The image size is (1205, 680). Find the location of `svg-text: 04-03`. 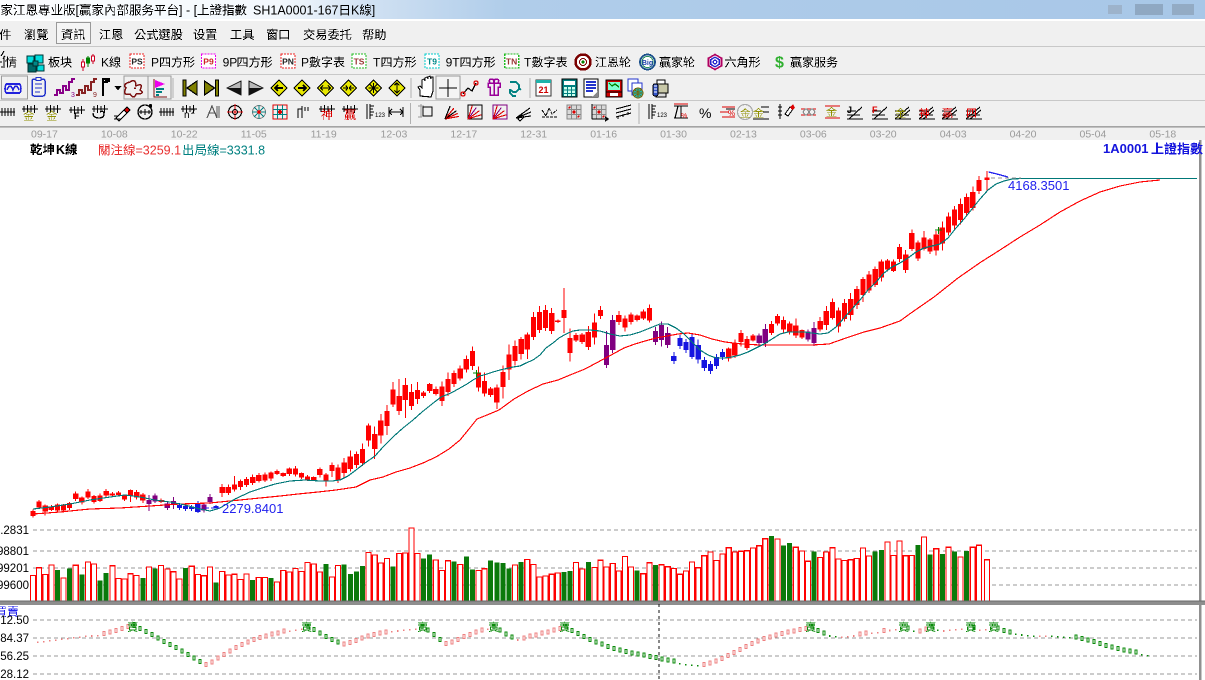

svg-text: 04-03 is located at coordinates (953, 134).